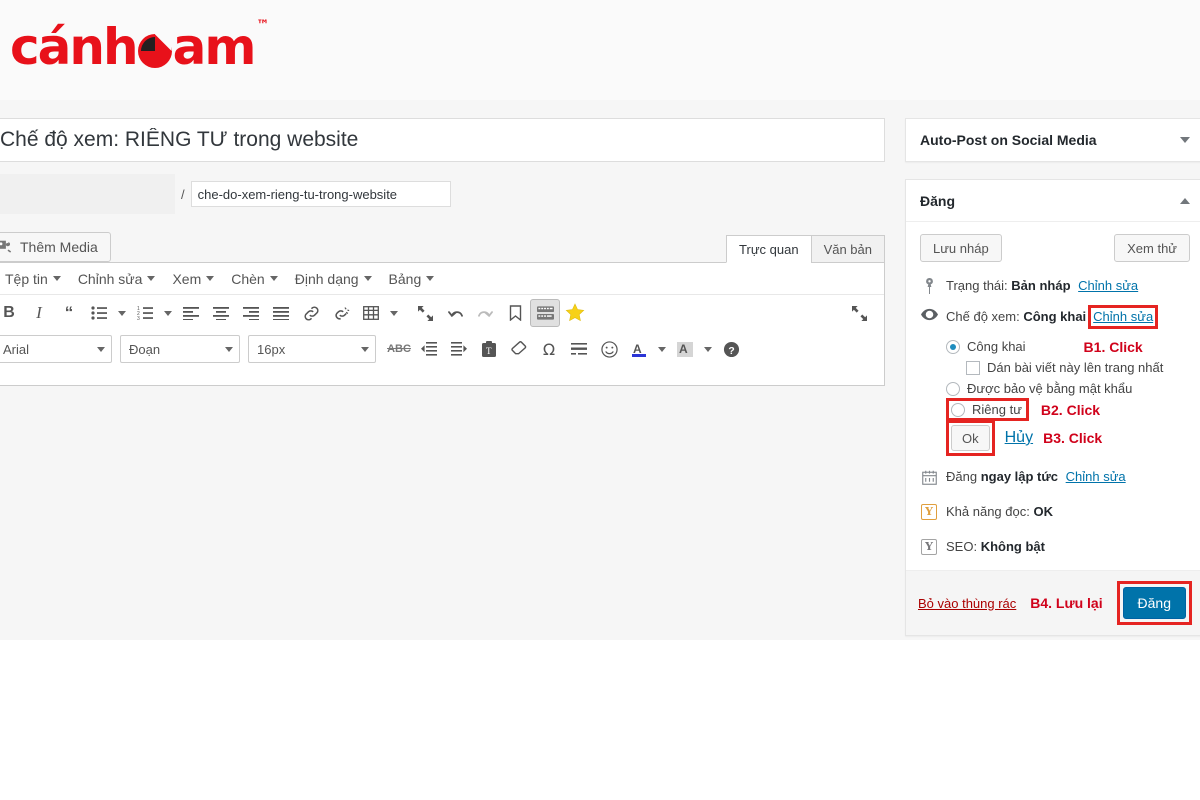  What do you see at coordinates (191, 313) in the screenshot?
I see `align-left-icon` at bounding box center [191, 313].